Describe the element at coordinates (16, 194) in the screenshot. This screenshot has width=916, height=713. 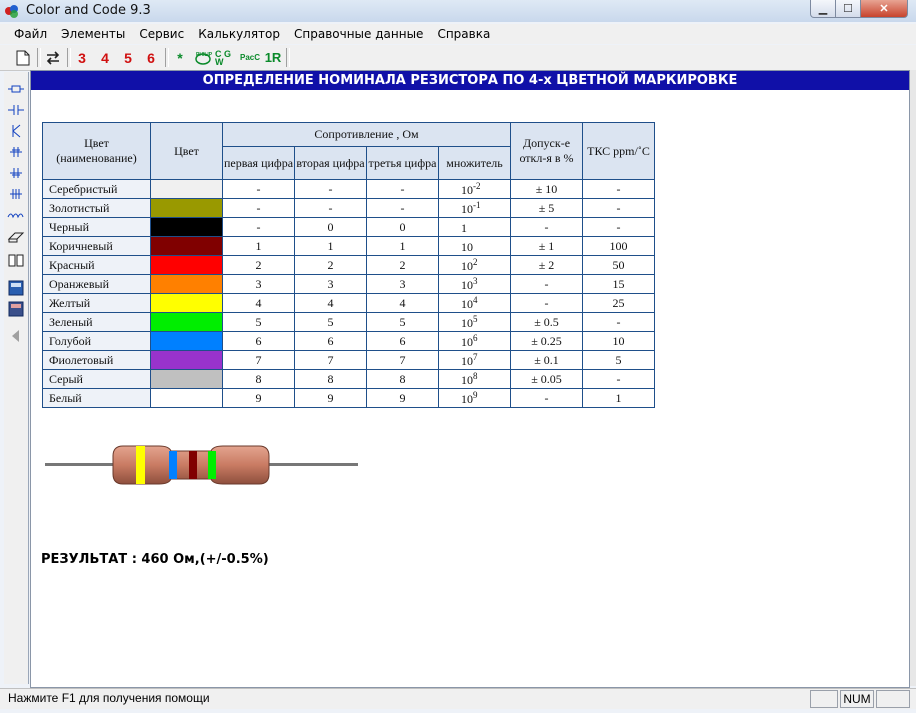
I see `varicap-icon` at that location.